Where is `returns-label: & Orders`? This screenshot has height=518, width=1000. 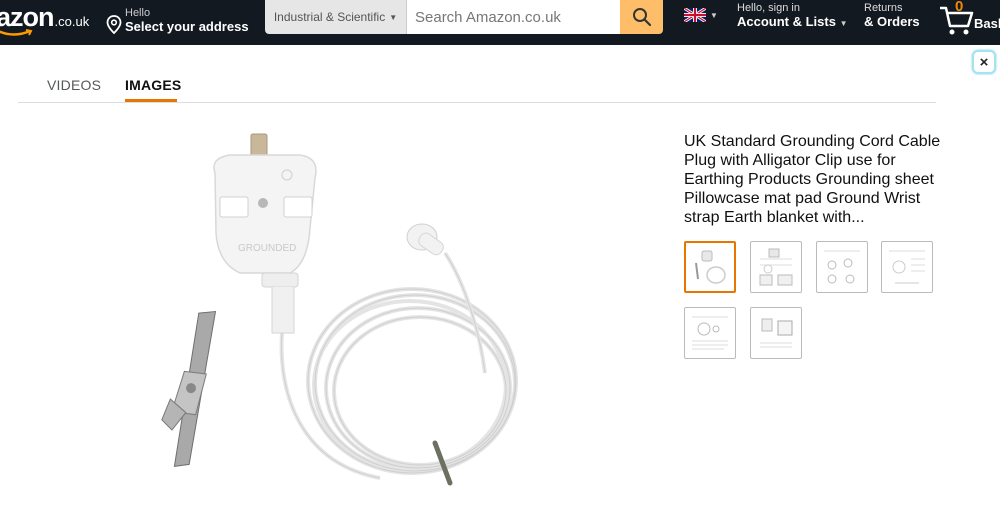 returns-label: & Orders is located at coordinates (892, 21).